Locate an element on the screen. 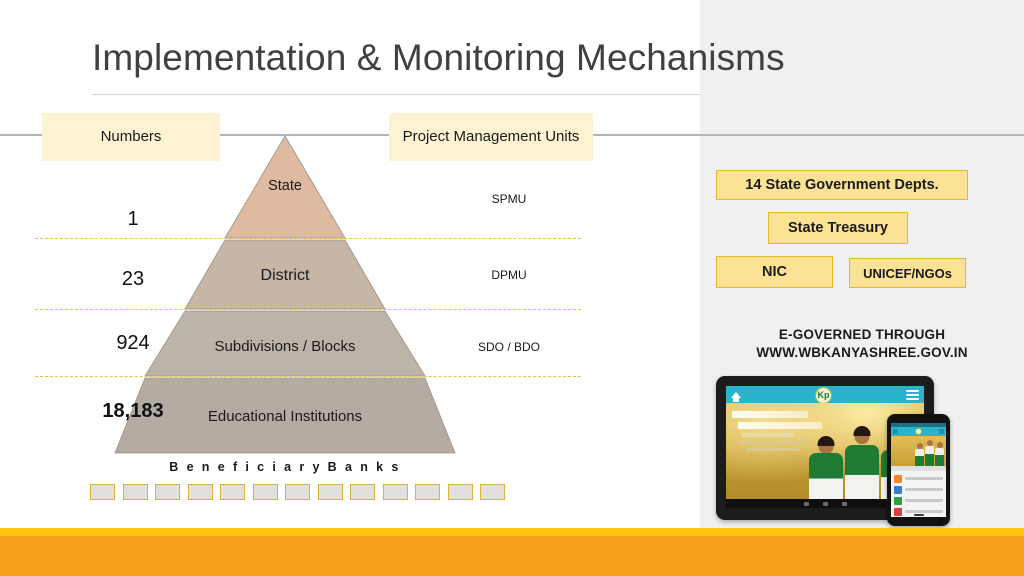  beneficiary-banks-row is located at coordinates (297, 492).